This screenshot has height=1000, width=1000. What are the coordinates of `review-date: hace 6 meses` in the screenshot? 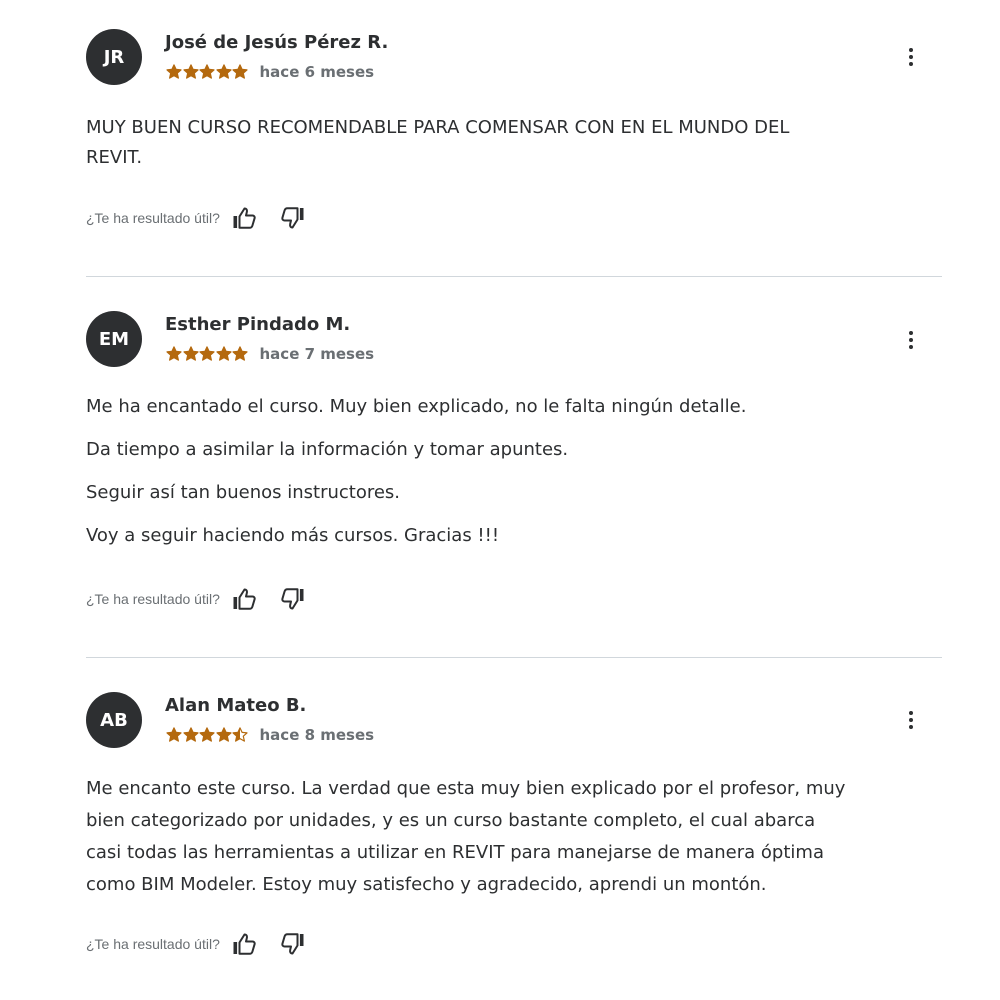 It's located at (317, 72).